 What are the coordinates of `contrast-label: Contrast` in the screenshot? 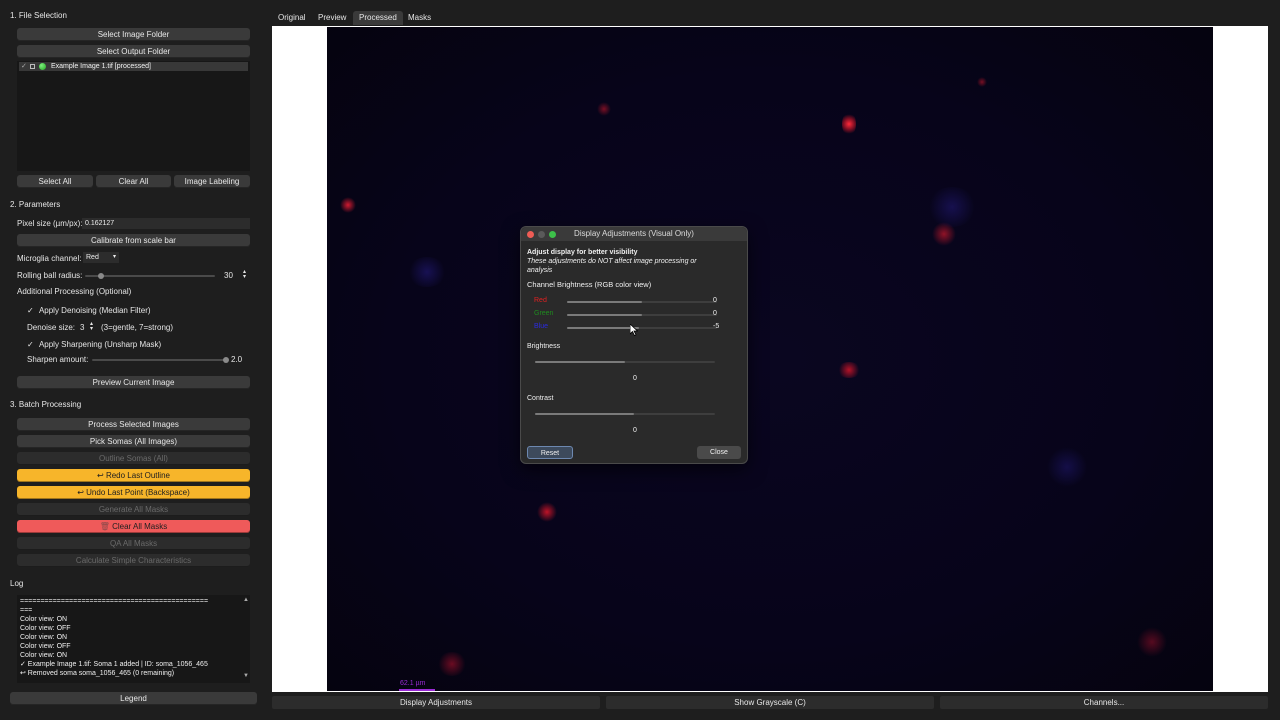 It's located at (540, 398).